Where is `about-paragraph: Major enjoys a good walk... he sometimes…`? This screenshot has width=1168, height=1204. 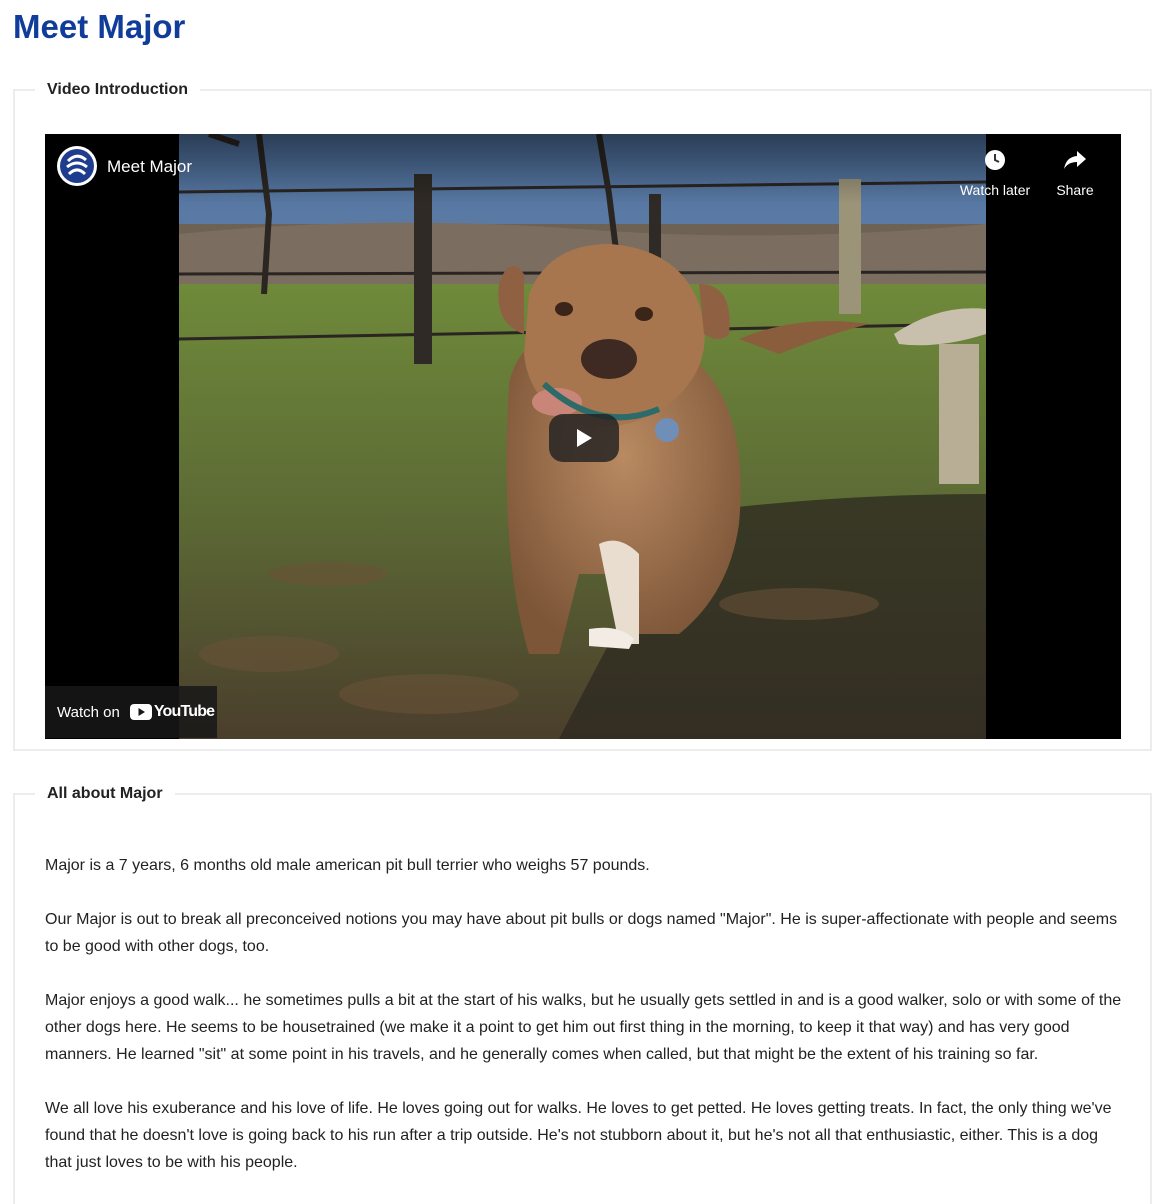
about-paragraph: Major enjoys a good walk... he sometimes… is located at coordinates (583, 1027).